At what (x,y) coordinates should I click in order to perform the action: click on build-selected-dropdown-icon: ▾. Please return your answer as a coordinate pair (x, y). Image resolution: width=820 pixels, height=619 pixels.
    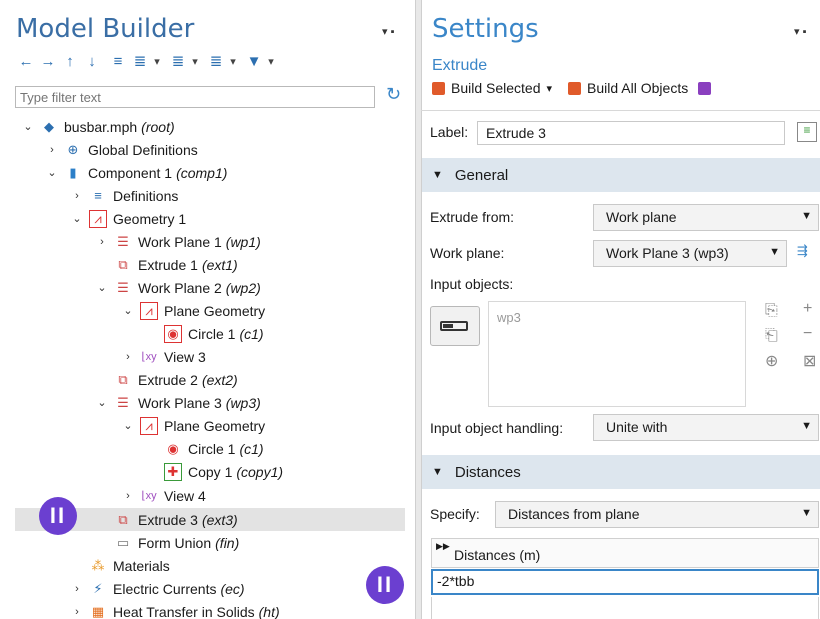
    Looking at the image, I should click on (550, 88).